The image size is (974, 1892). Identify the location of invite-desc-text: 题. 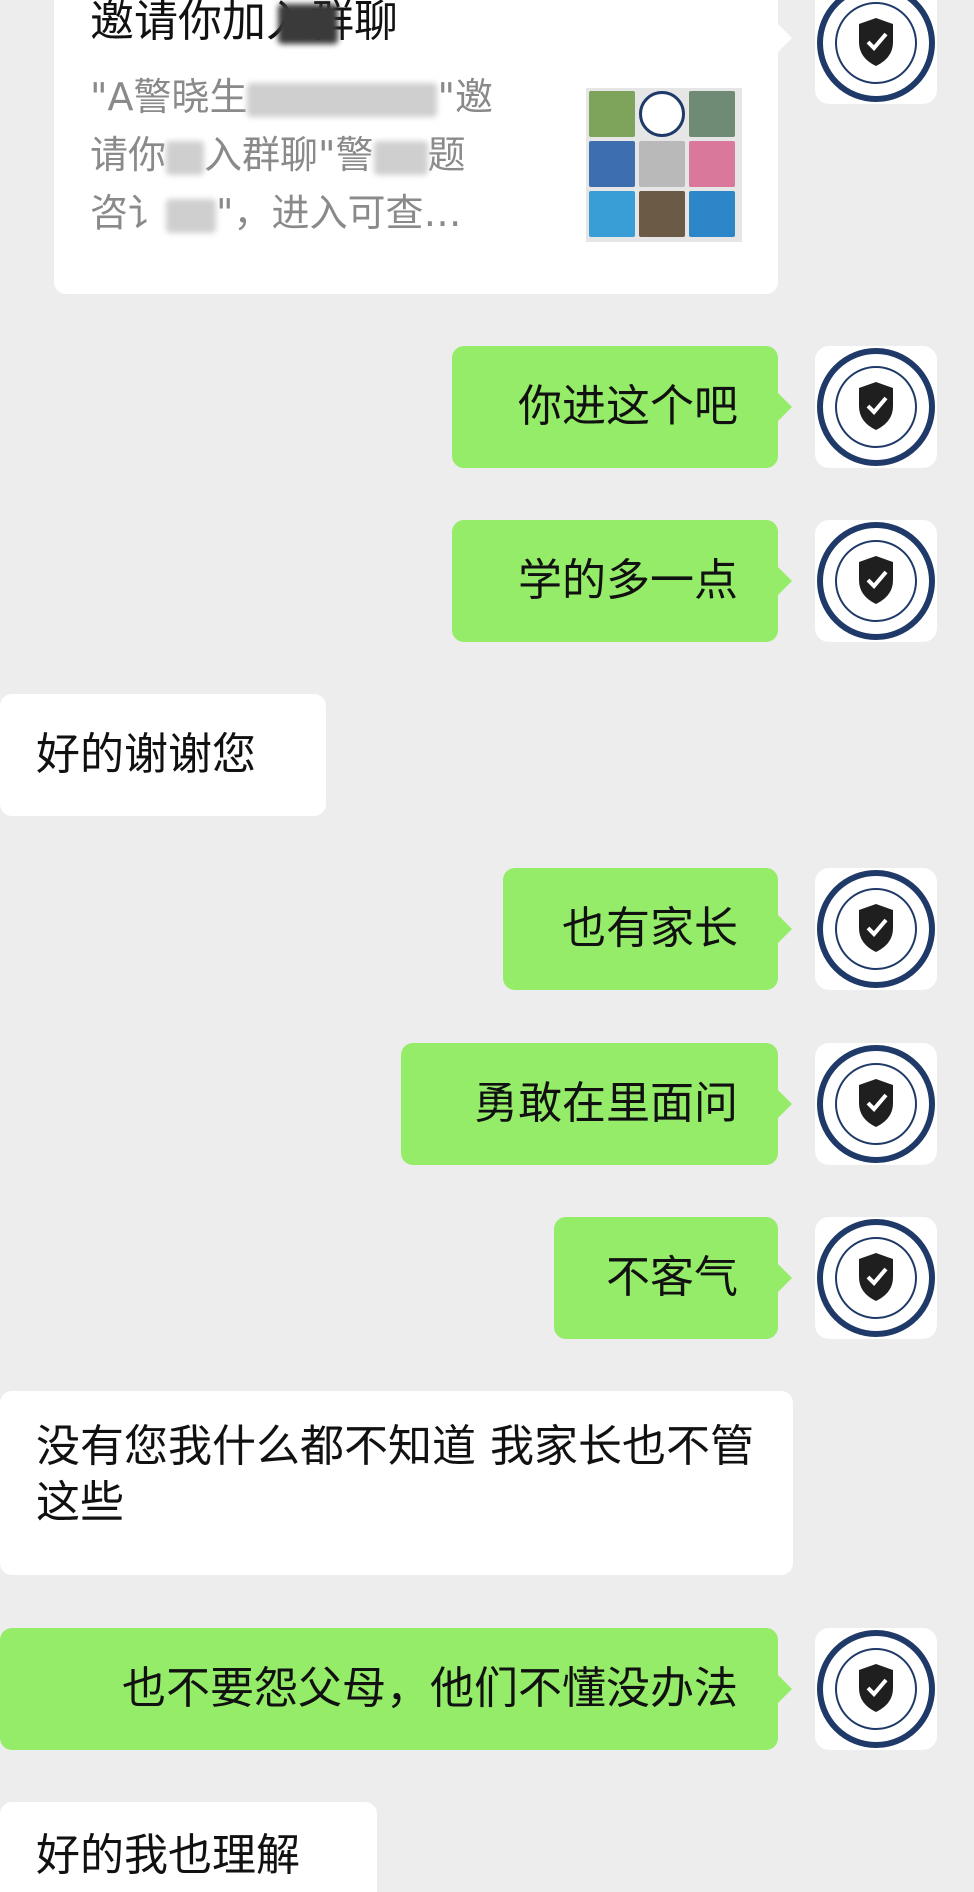
(446, 155).